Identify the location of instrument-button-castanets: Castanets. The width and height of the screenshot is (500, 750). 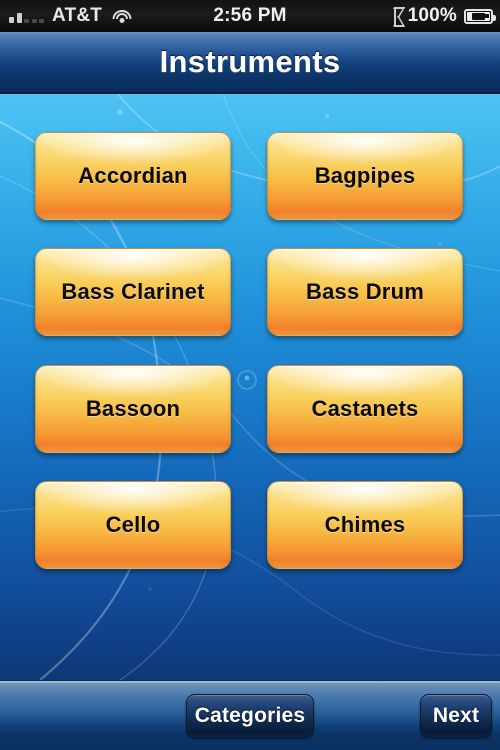
(365, 409).